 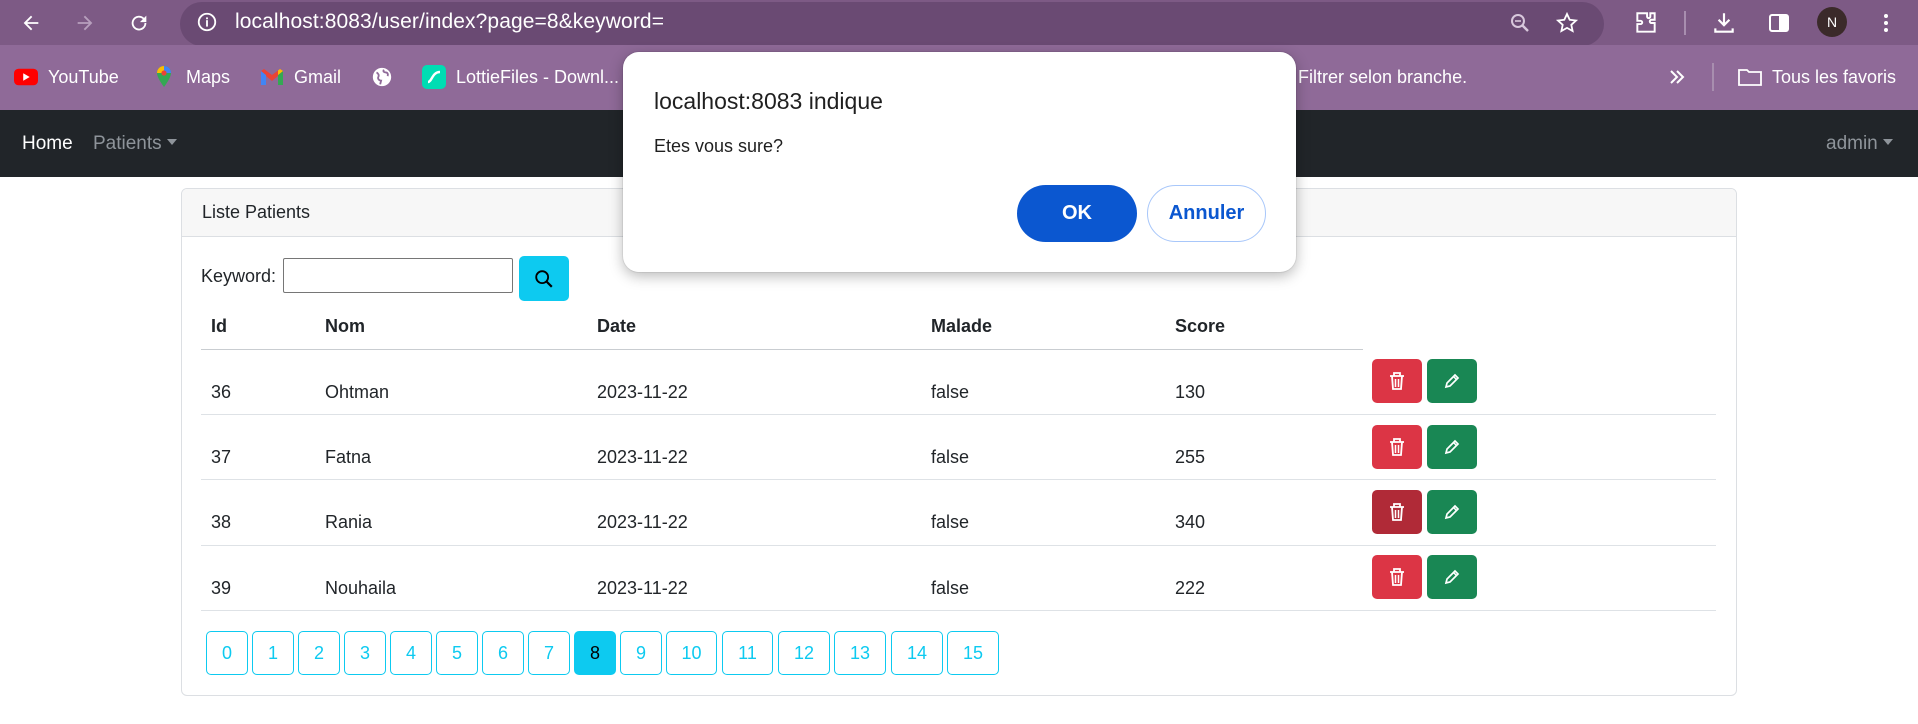 What do you see at coordinates (348, 457) in the screenshot?
I see `cell-nom: Fatna` at bounding box center [348, 457].